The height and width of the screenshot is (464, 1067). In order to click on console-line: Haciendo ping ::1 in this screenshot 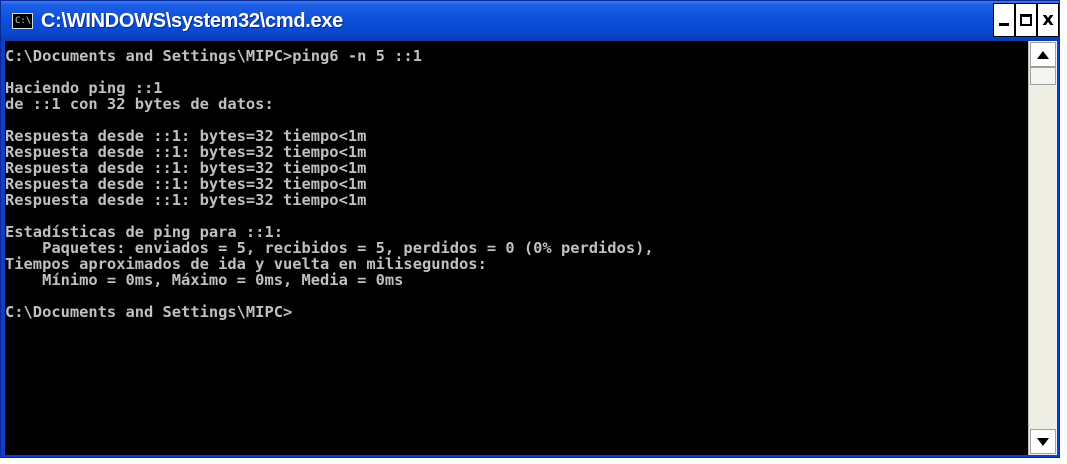, I will do `click(84, 88)`.